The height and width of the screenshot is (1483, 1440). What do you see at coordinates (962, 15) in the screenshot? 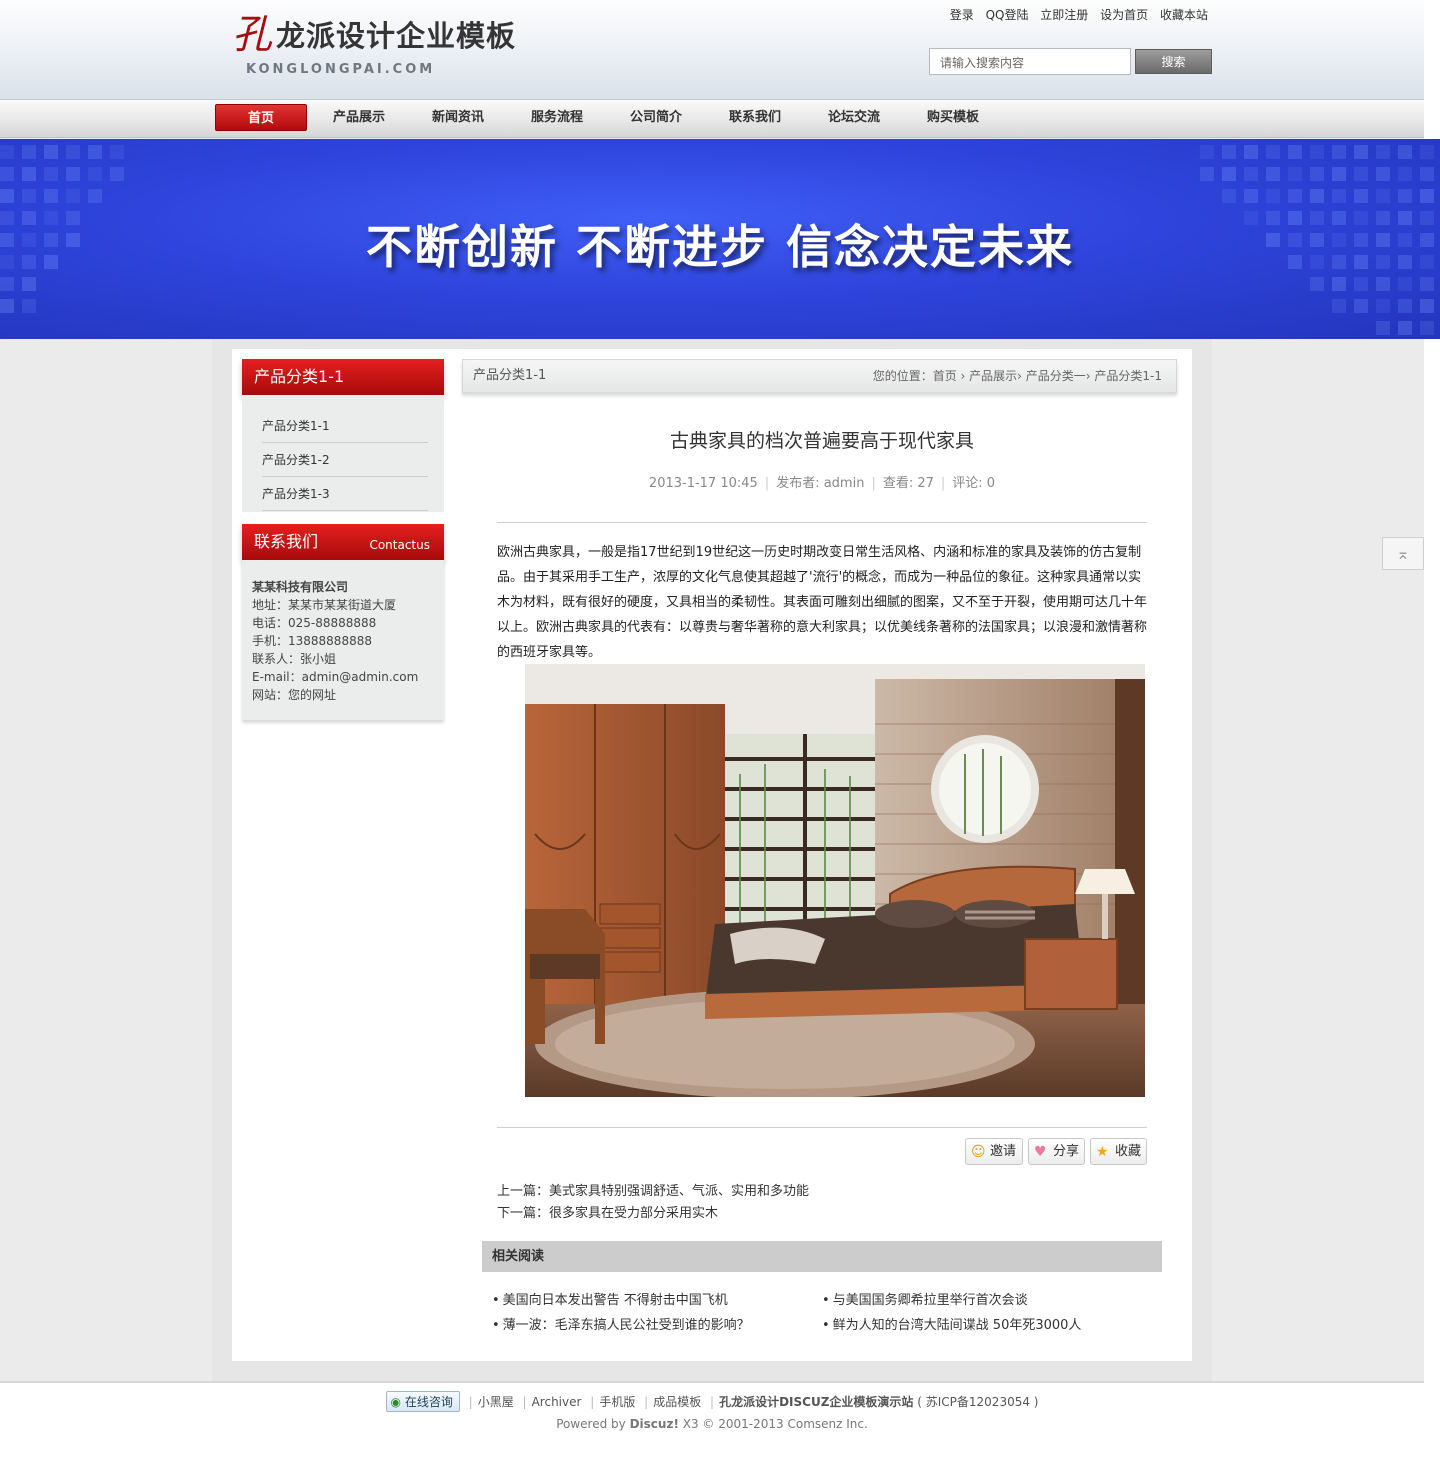
I see `login-link: 登录` at bounding box center [962, 15].